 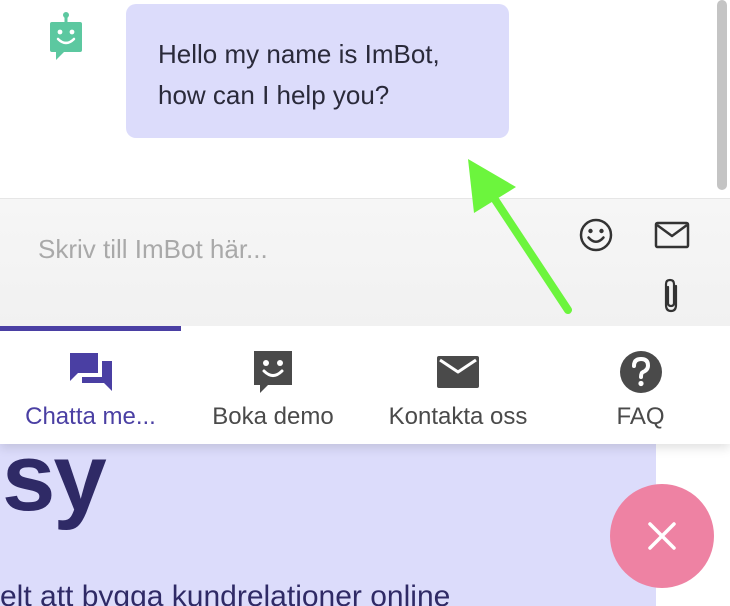 I want to click on chat-bubbles-icon, so click(x=91, y=372).